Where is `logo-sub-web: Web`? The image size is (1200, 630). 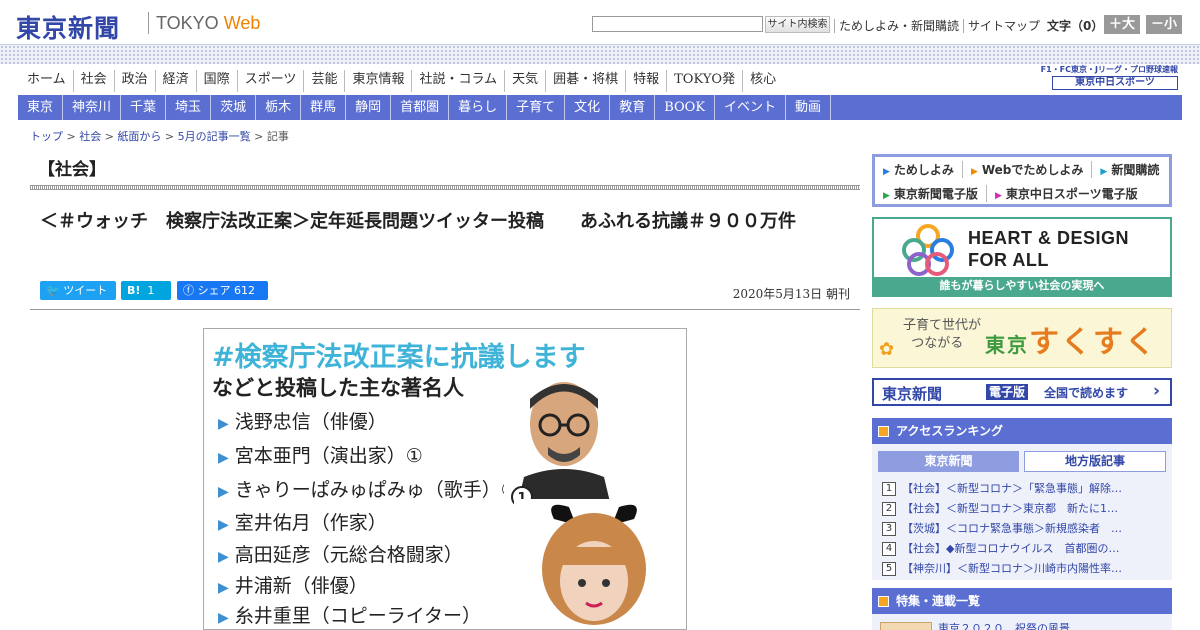 logo-sub-web: Web is located at coordinates (242, 23).